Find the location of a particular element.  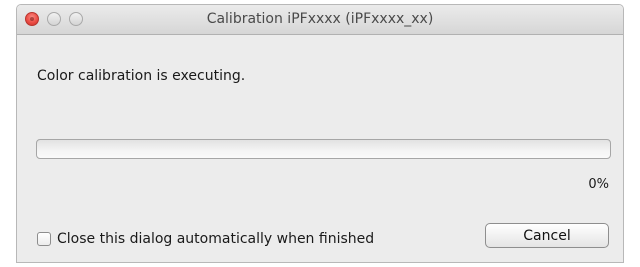

title-bar: Calibration iPFxxxx (iPFxxxx_xx) is located at coordinates (320, 20).